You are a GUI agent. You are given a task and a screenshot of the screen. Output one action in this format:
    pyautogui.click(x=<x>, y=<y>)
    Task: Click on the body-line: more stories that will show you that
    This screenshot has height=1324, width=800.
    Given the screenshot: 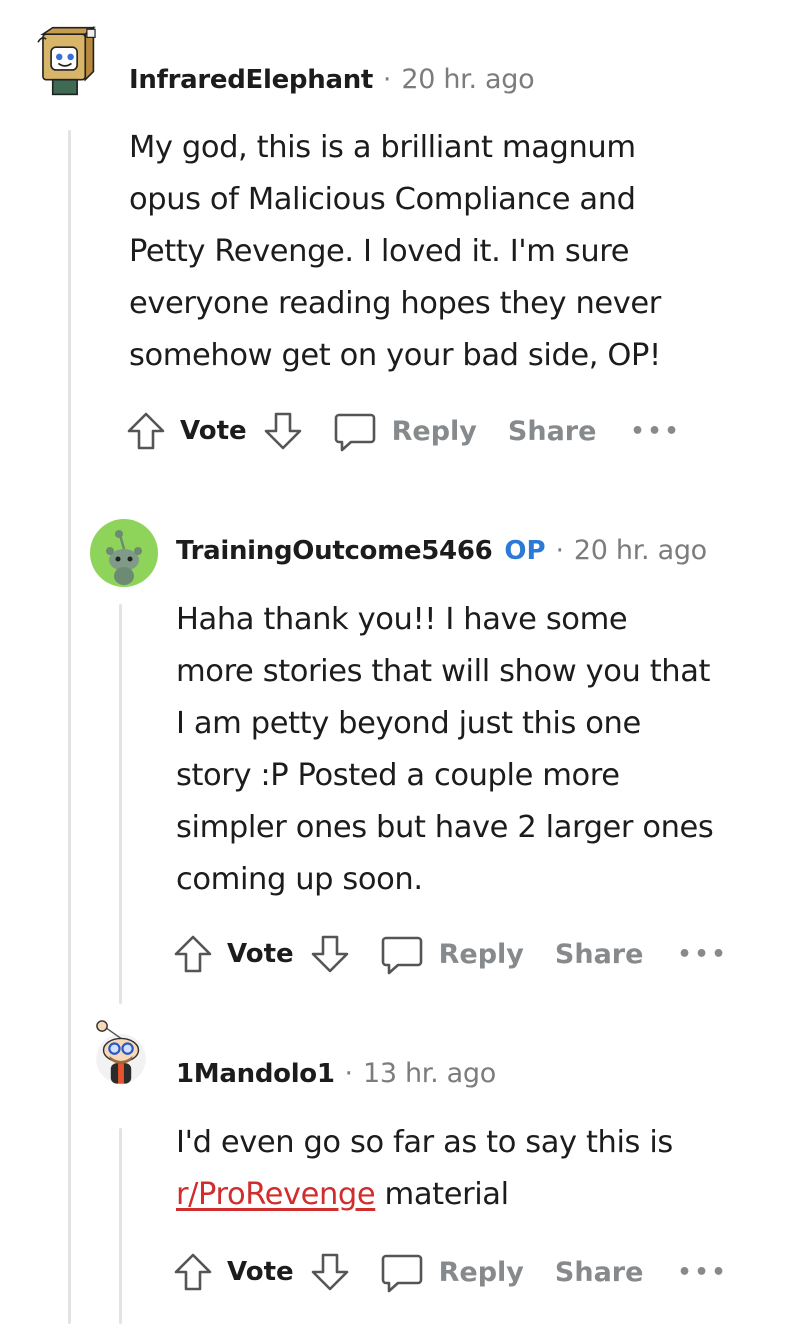 What is the action you would take?
    pyautogui.click(x=443, y=671)
    